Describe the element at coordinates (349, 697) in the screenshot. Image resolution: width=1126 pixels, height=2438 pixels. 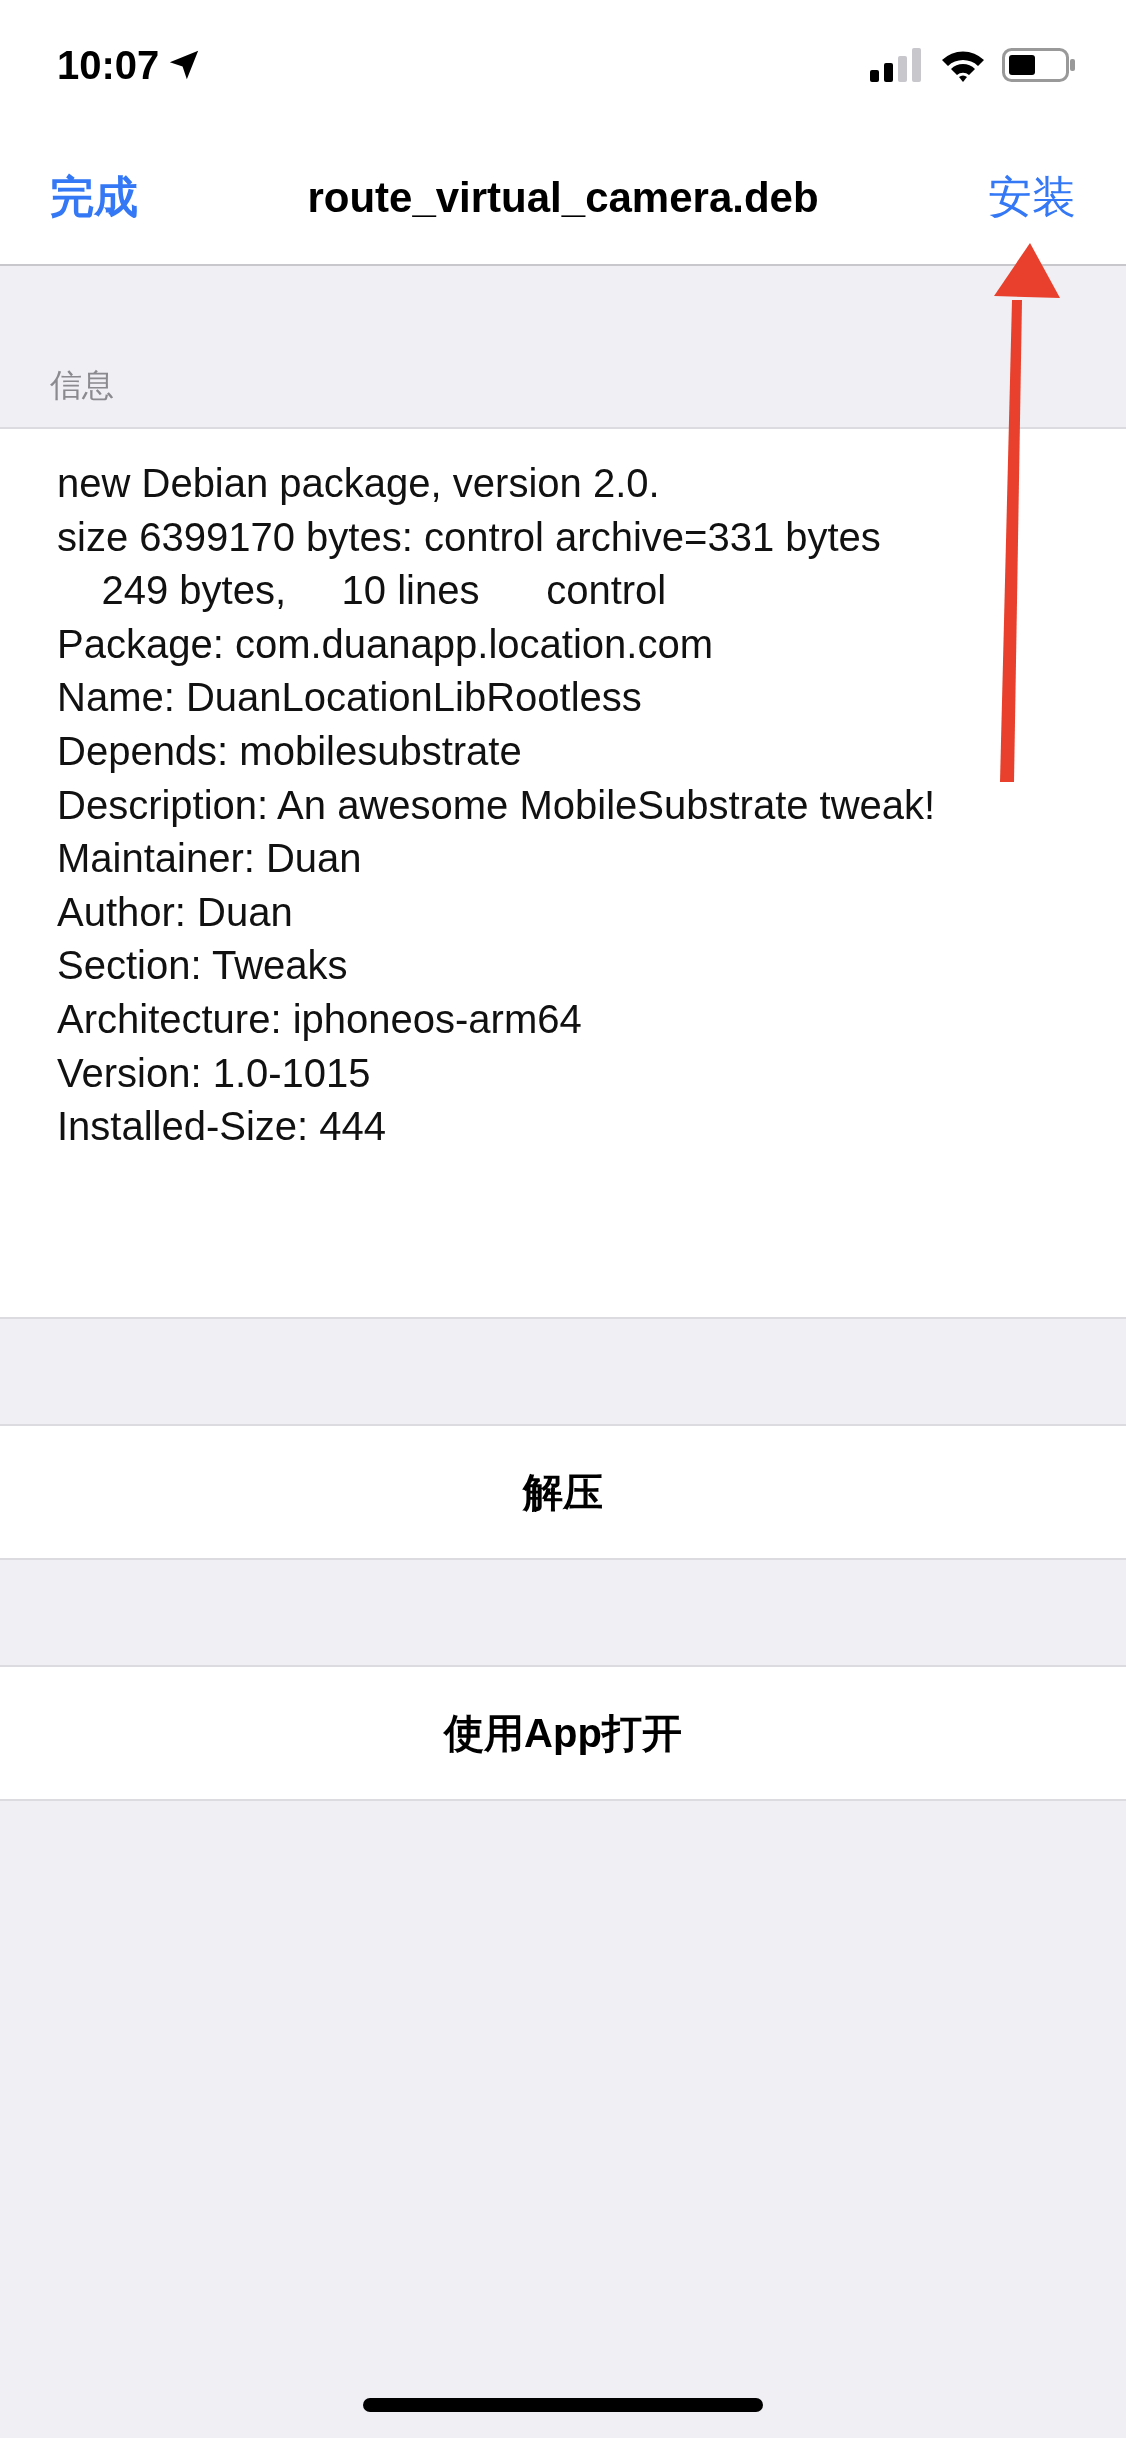
I see `info-line: Name: DuanLocationLibRootless` at that location.